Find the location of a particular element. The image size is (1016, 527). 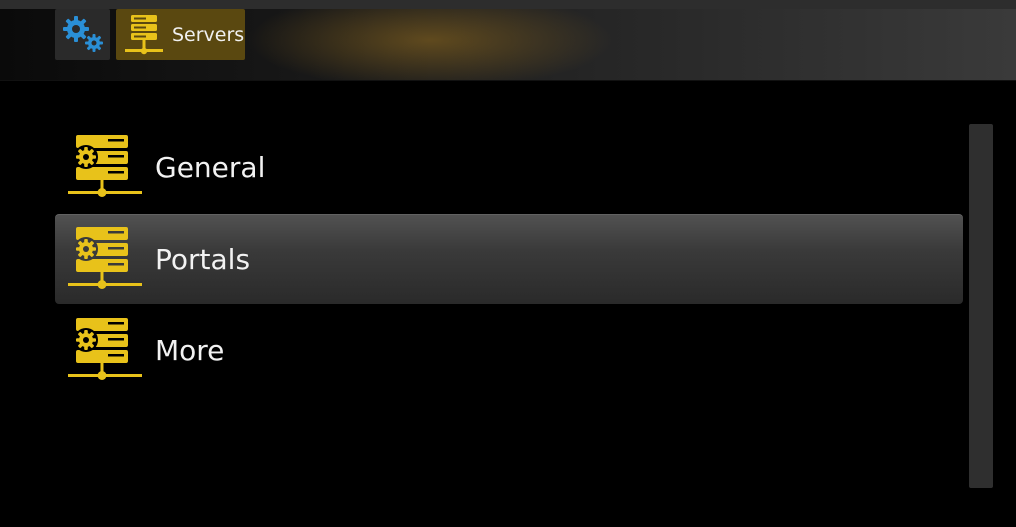

gears-icon is located at coordinates (83, 35).